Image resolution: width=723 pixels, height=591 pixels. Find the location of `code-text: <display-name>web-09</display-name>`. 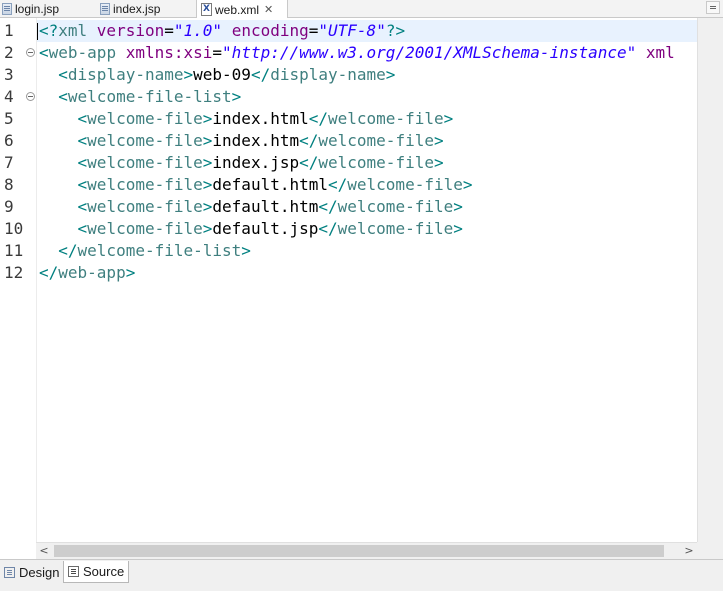

code-text: <display-name>web-09</display-name> is located at coordinates (217, 75).